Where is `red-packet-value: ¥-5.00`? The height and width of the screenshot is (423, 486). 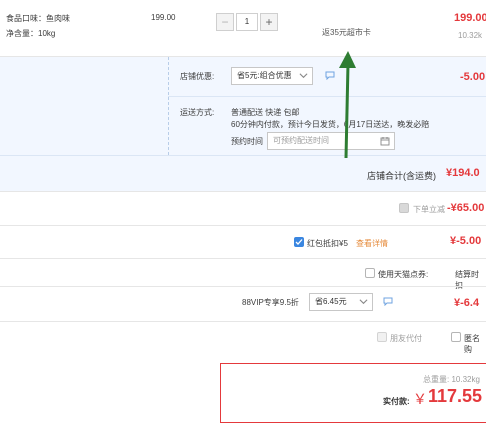
red-packet-value: ¥-5.00 is located at coordinates (466, 241).